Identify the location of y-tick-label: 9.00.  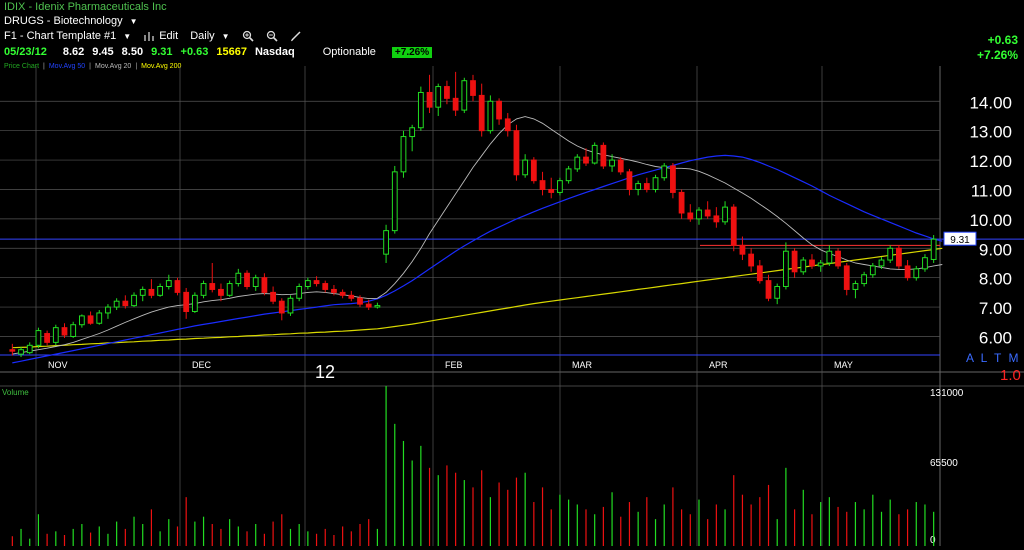
(995, 249).